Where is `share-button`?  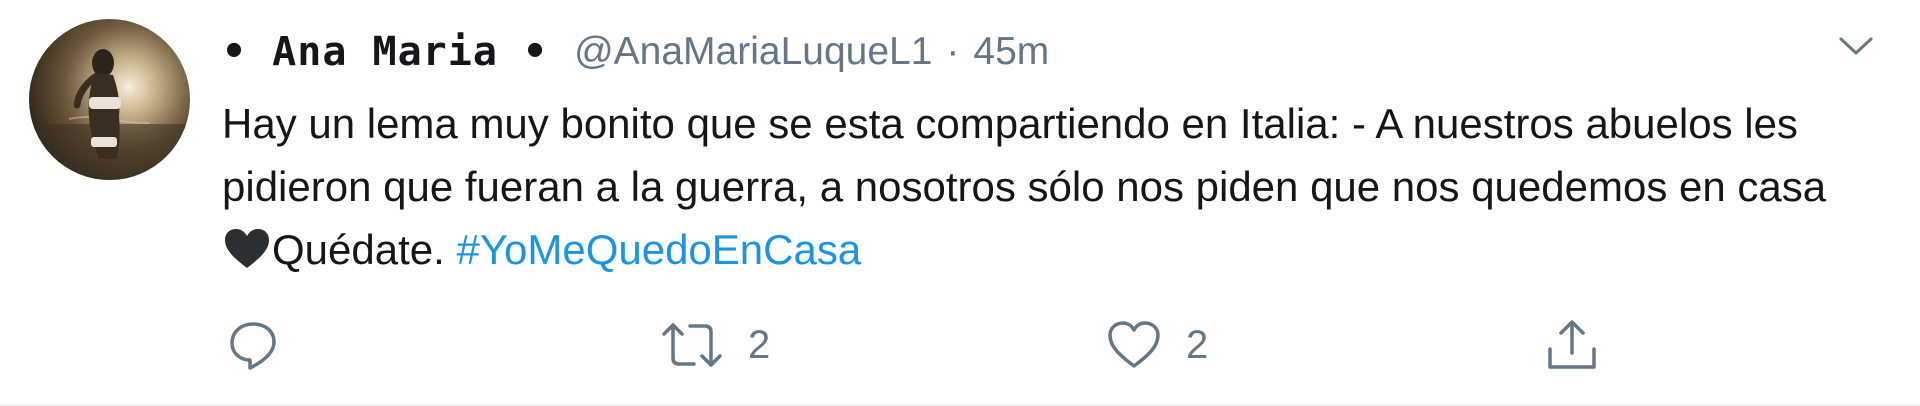 share-button is located at coordinates (1572, 345).